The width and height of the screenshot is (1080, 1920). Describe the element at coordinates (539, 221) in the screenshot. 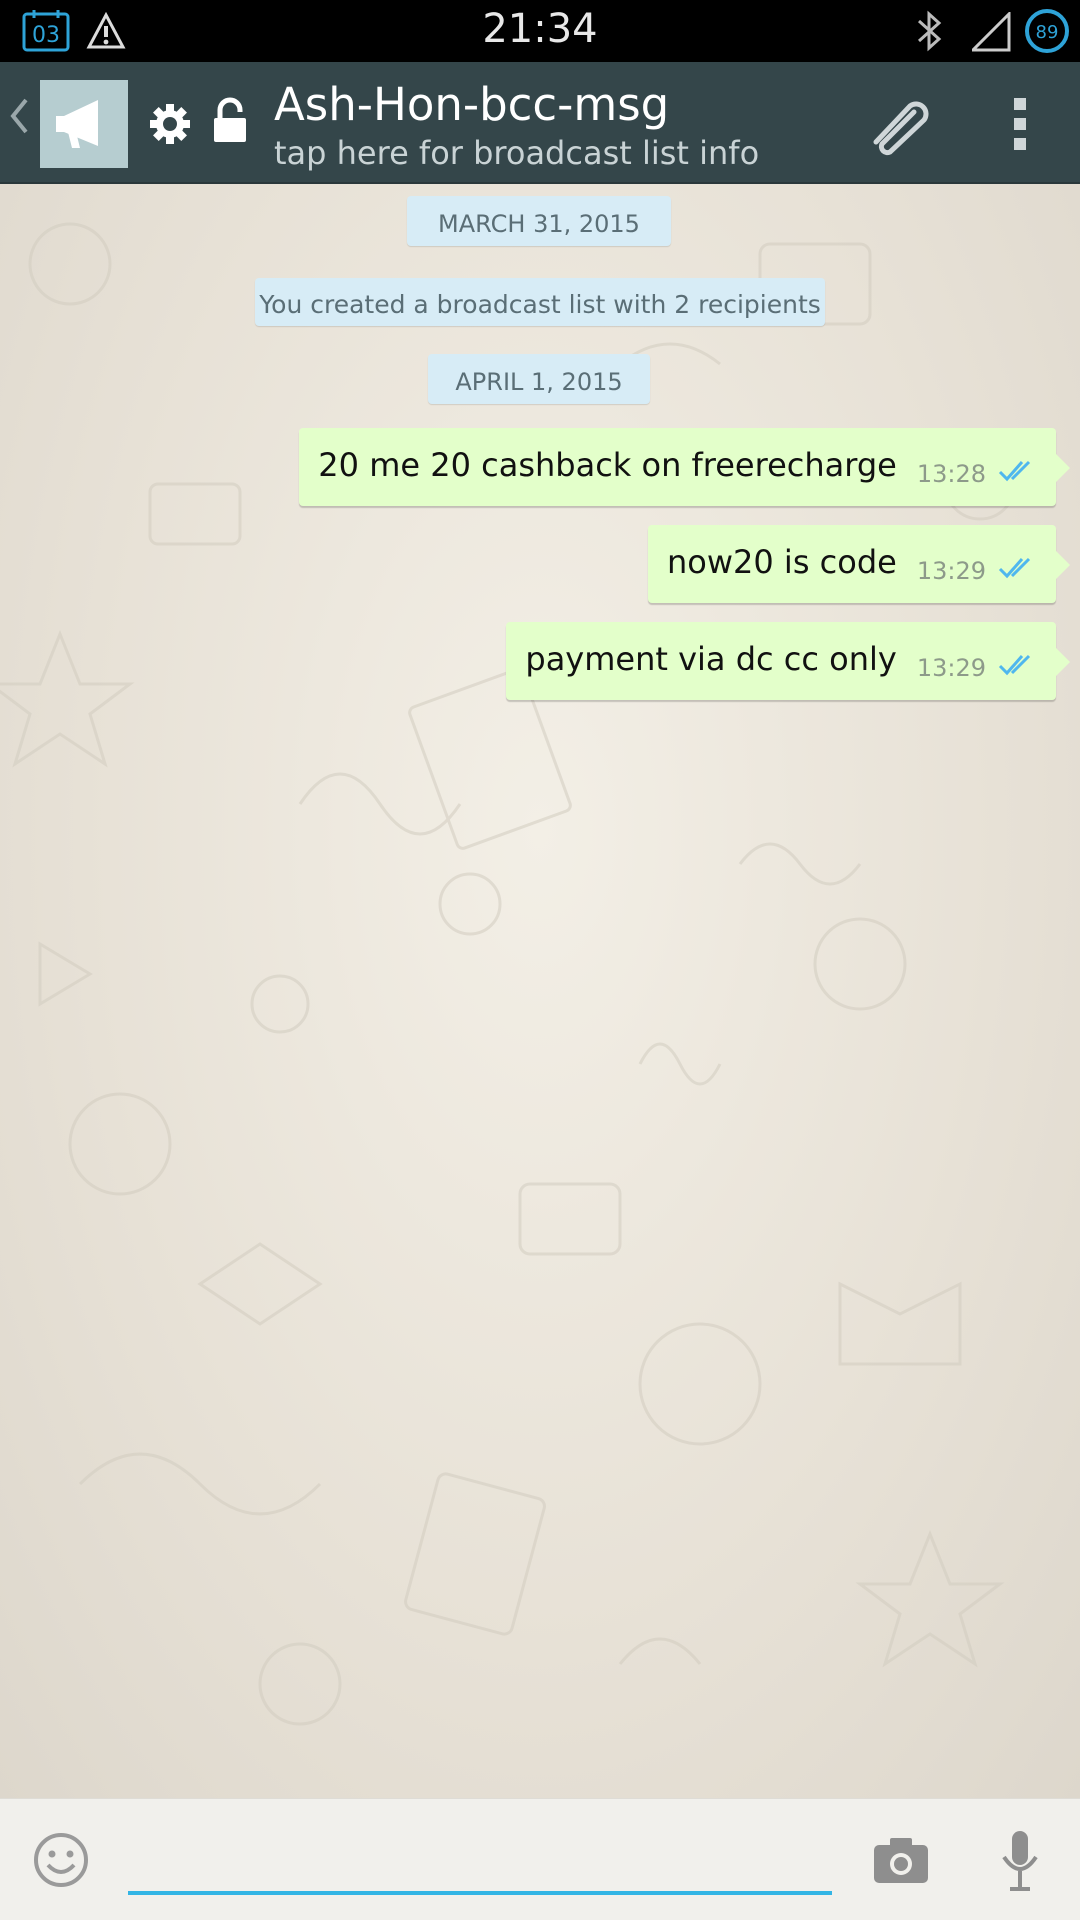

I see `date-divider: MARCH 31, 2015` at that location.